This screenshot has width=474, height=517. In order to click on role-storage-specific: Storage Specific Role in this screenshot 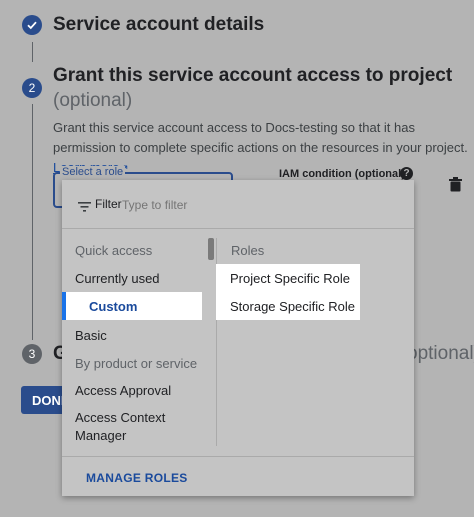, I will do `click(288, 306)`.